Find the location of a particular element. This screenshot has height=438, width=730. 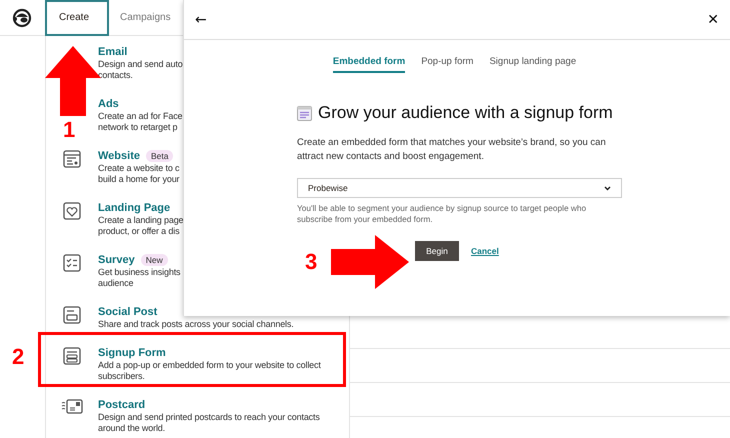

menu-item-title: Landing Page is located at coordinates (134, 208).